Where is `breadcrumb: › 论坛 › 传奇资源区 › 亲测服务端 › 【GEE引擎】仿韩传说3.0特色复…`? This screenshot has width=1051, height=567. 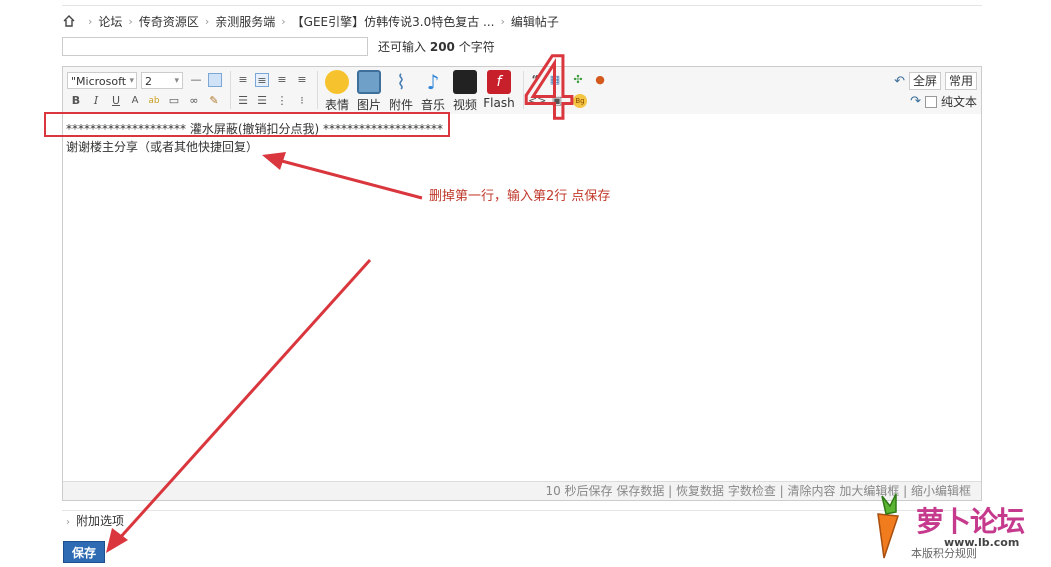 breadcrumb: › 论坛 › 传奇资源区 › 亲测服务端 › 【GEE引擎】仿韩传说3.0特色复… is located at coordinates (310, 21).